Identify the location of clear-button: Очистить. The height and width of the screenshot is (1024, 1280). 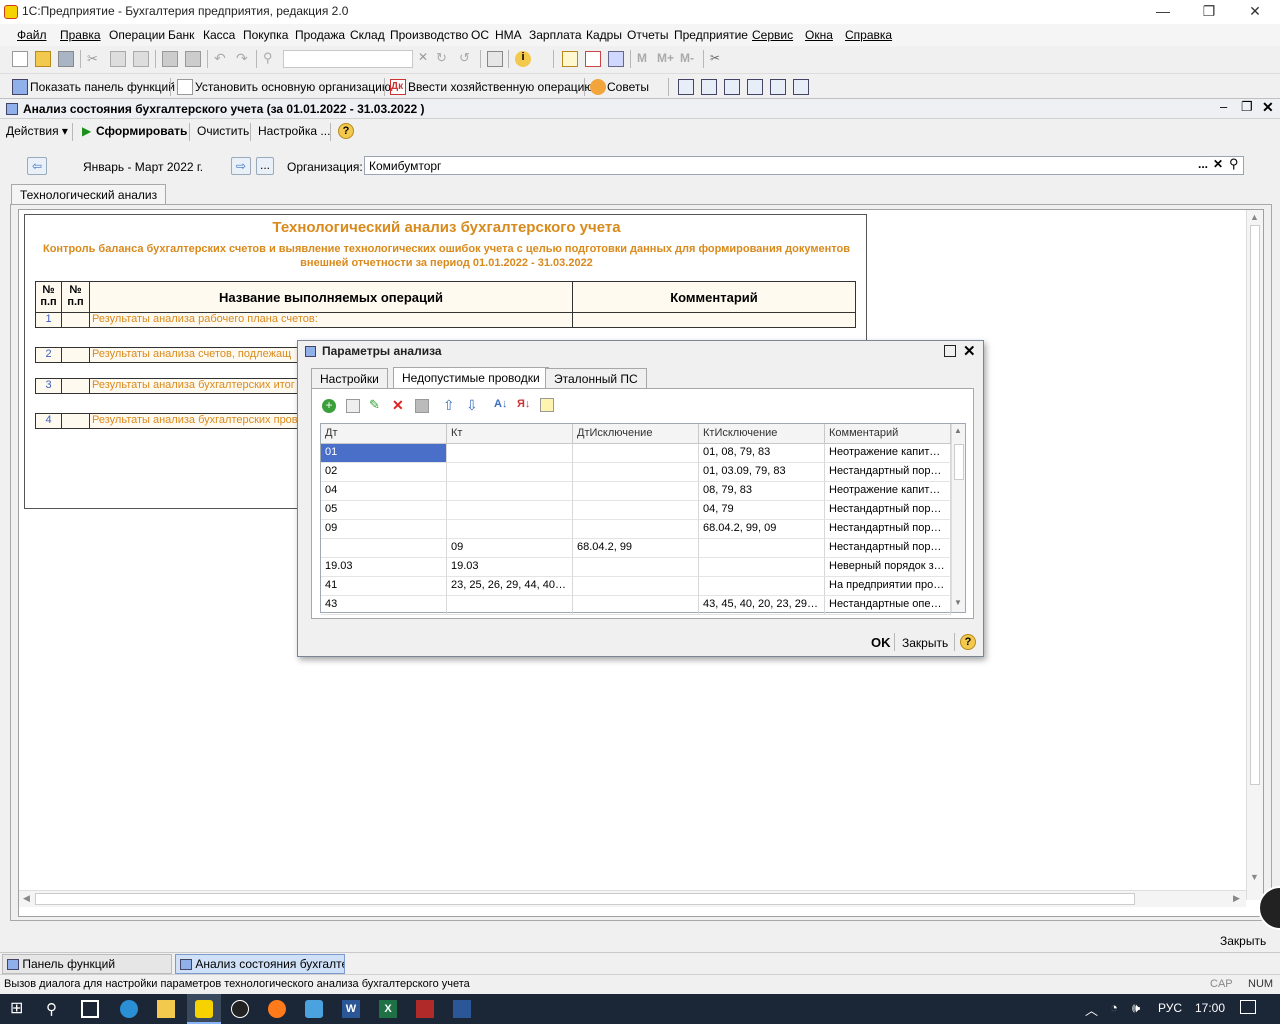
(223, 131).